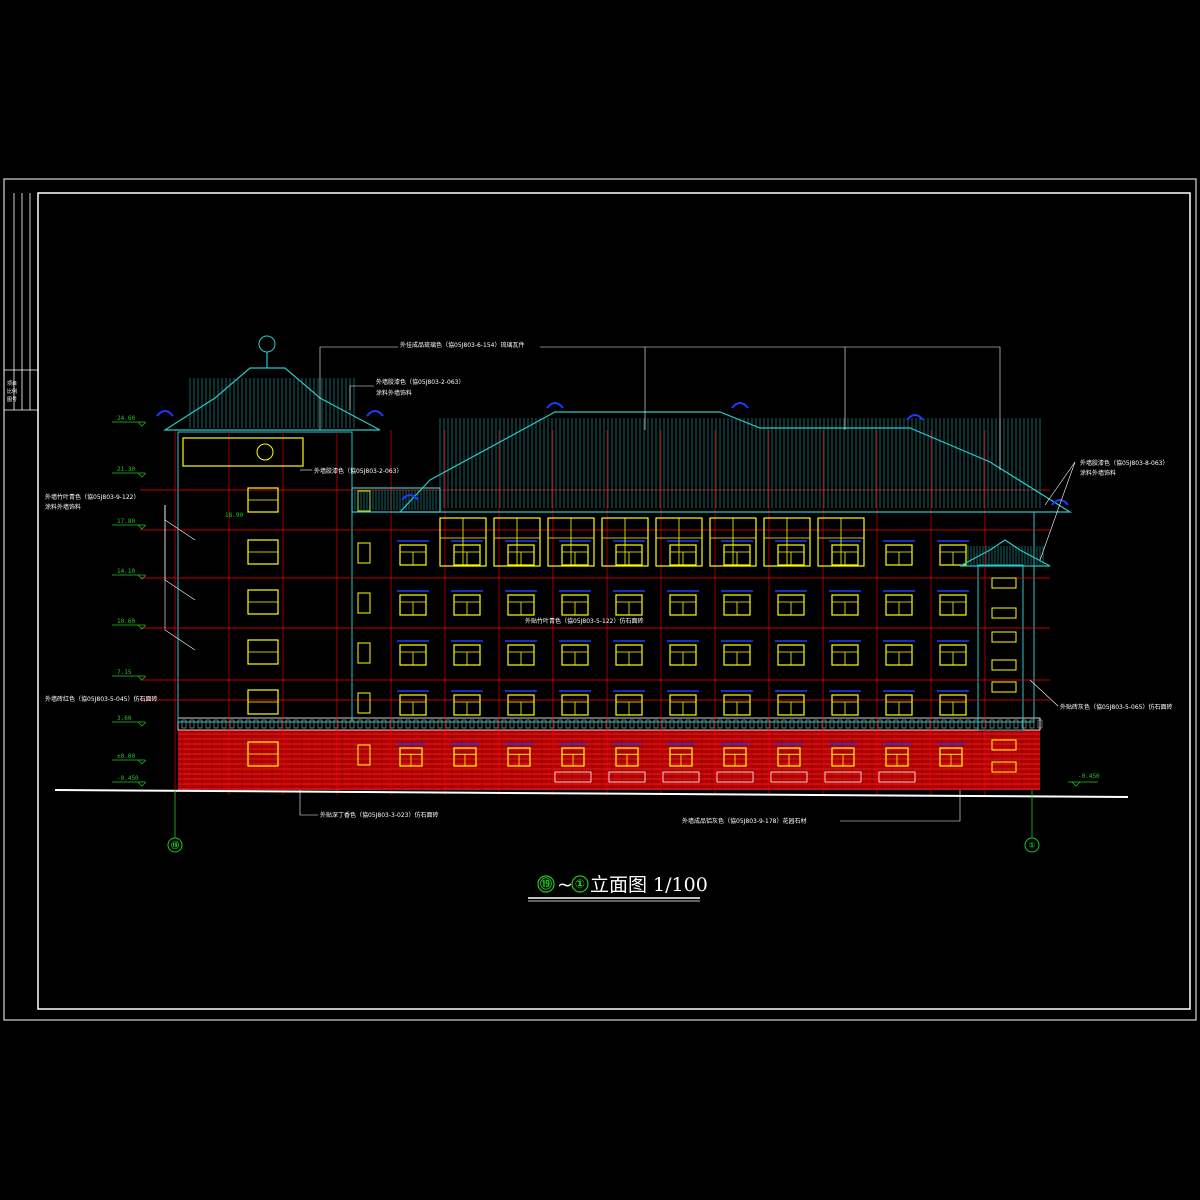 This screenshot has width=1200, height=1200. Describe the element at coordinates (462, 345) in the screenshot. I see `note-roof-tile: 外挂成品琉璃色（協05J803-6-154）琉璃瓦件` at that location.